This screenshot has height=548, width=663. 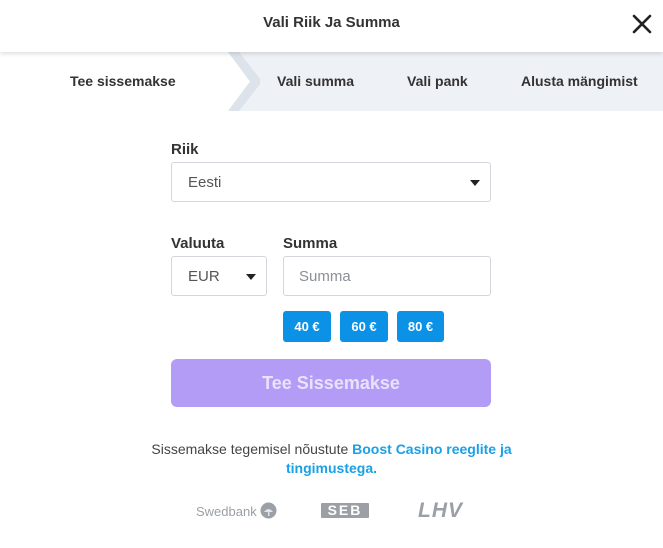 What do you see at coordinates (364, 326) in the screenshot?
I see `quick-amount-60: 60 €` at bounding box center [364, 326].